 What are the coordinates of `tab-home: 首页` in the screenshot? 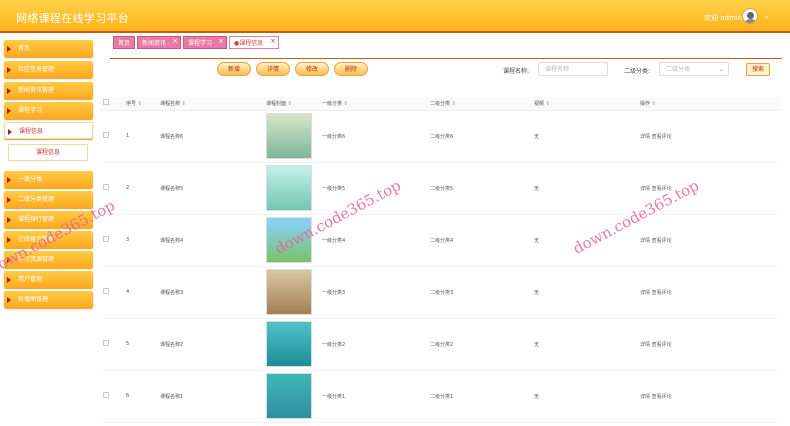 It's located at (124, 42).